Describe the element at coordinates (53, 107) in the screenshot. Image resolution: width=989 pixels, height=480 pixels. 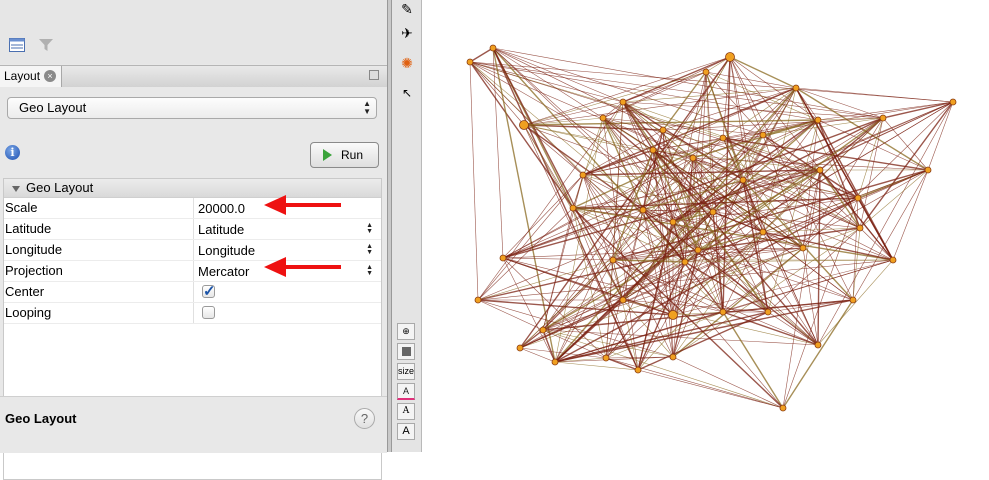
I see `layout-select-value: Geo Layout` at that location.